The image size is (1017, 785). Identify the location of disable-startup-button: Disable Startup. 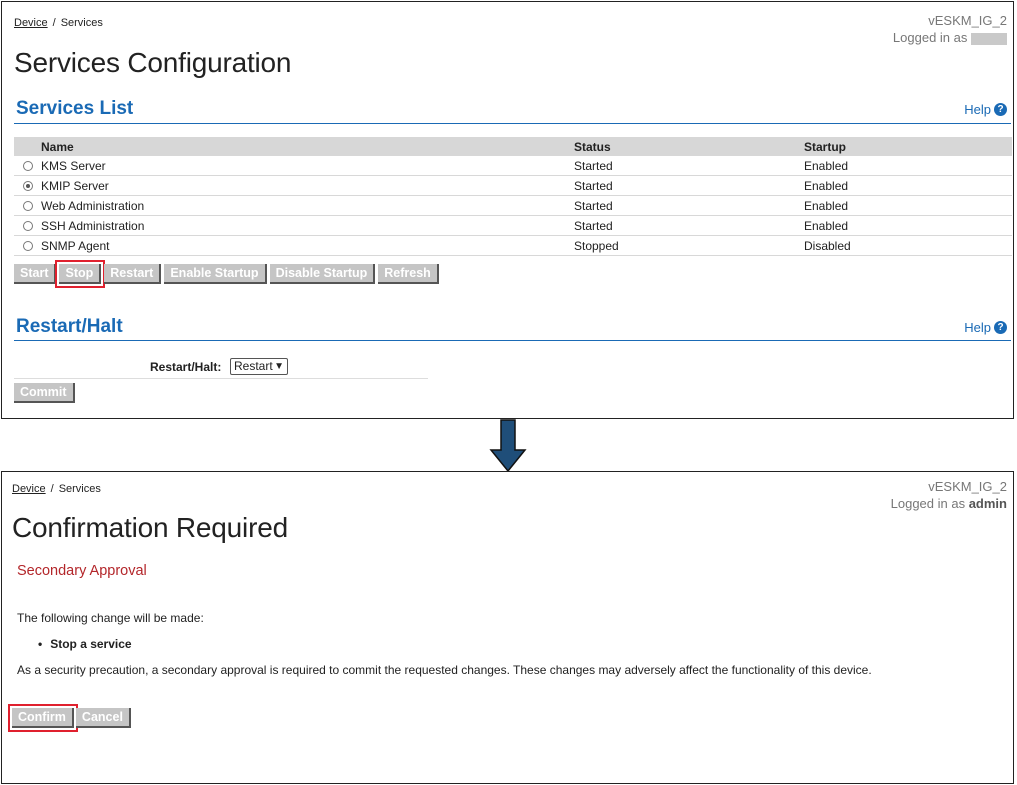
(322, 274).